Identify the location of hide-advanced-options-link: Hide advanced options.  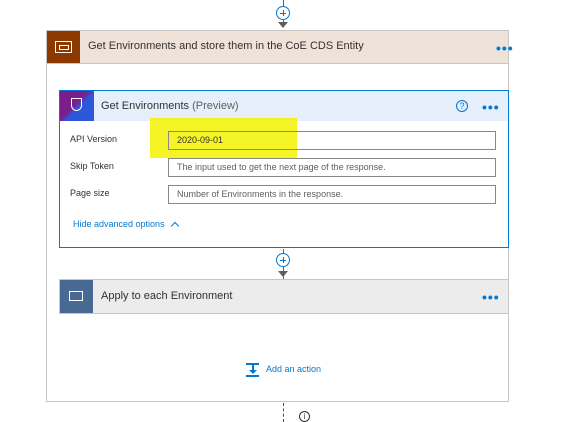
(119, 224).